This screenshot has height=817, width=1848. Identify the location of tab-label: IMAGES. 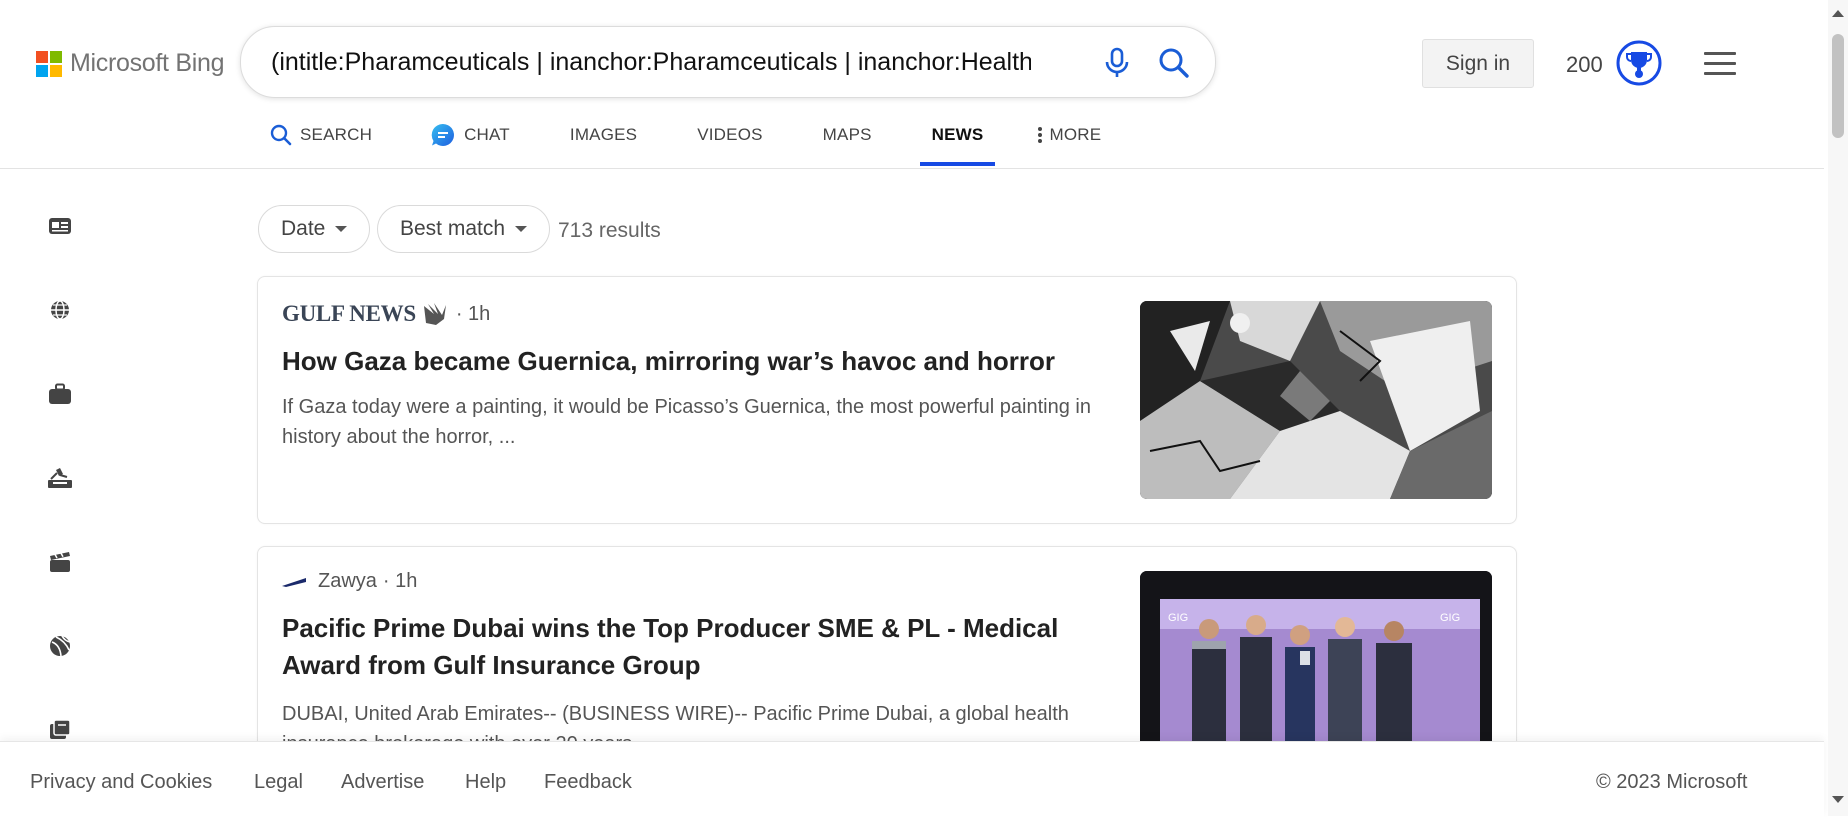
(603, 134).